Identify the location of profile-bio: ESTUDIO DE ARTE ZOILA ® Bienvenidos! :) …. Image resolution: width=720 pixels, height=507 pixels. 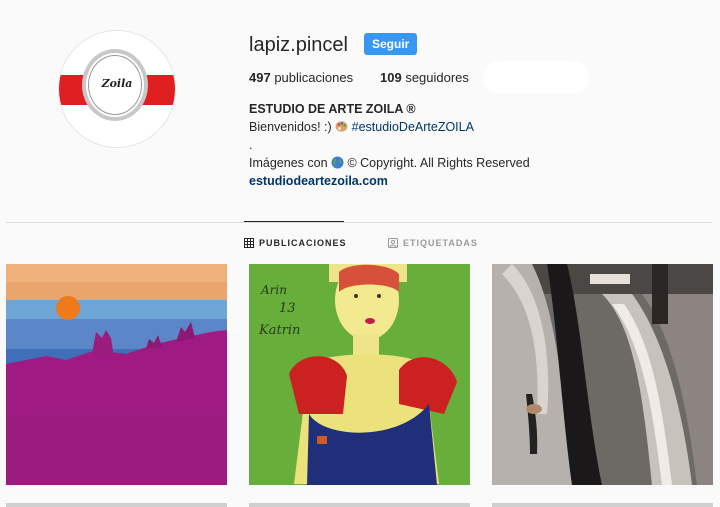
(389, 145).